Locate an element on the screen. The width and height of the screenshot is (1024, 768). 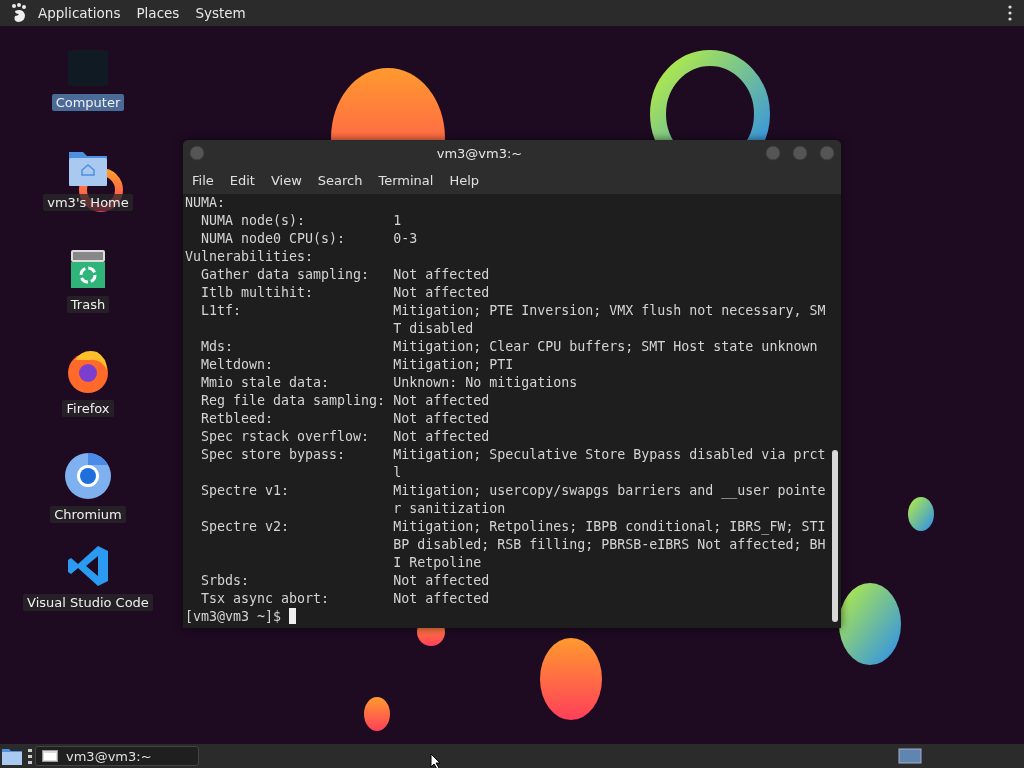
terminal-label: Mds: is located at coordinates (217, 346).